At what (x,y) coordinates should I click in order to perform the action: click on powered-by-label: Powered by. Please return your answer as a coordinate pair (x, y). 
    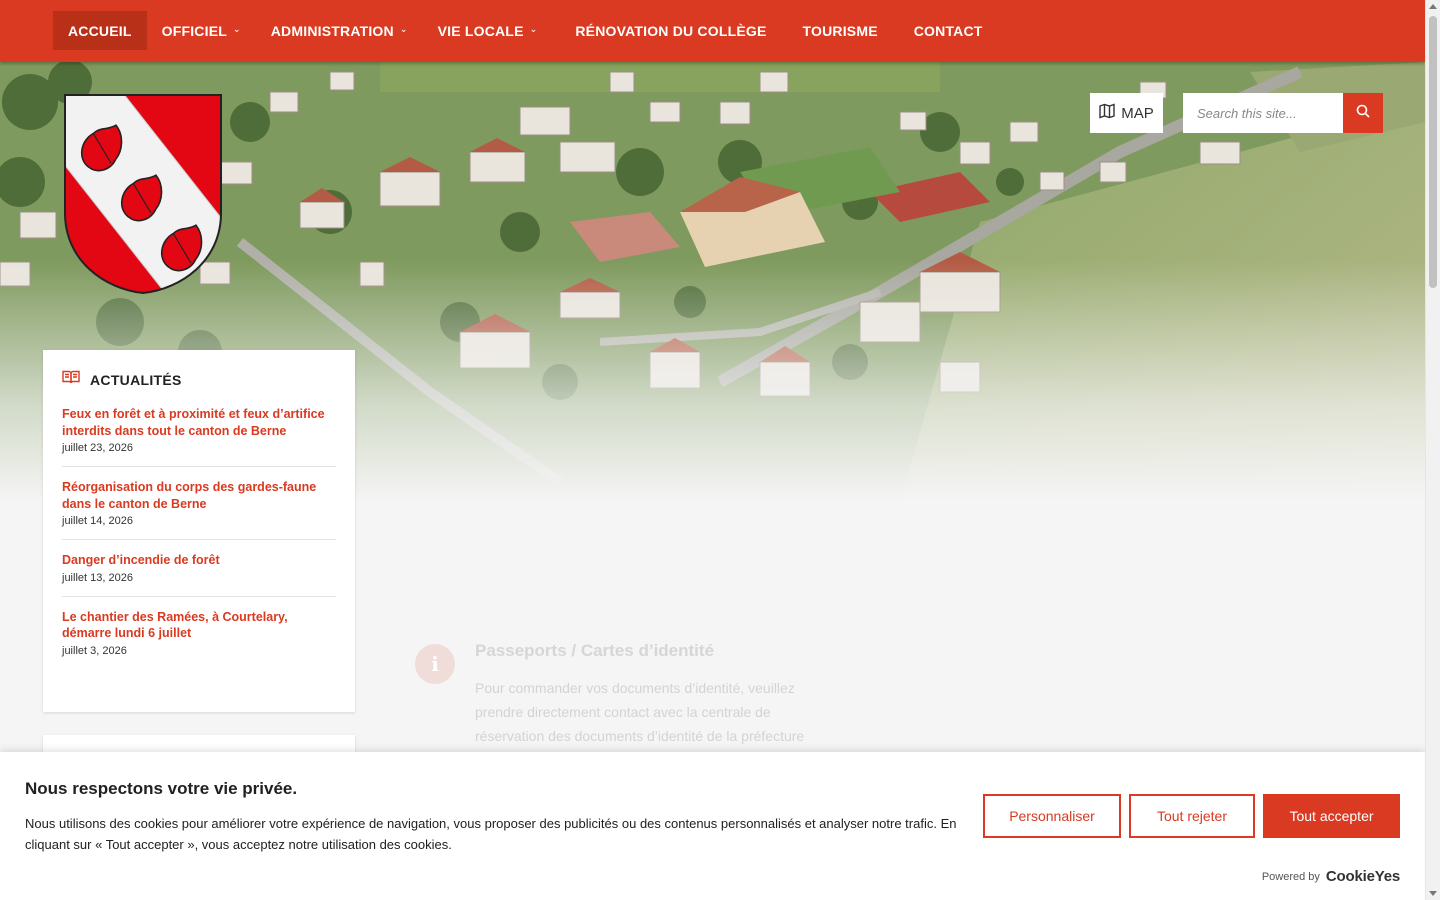
    Looking at the image, I should click on (1290, 876).